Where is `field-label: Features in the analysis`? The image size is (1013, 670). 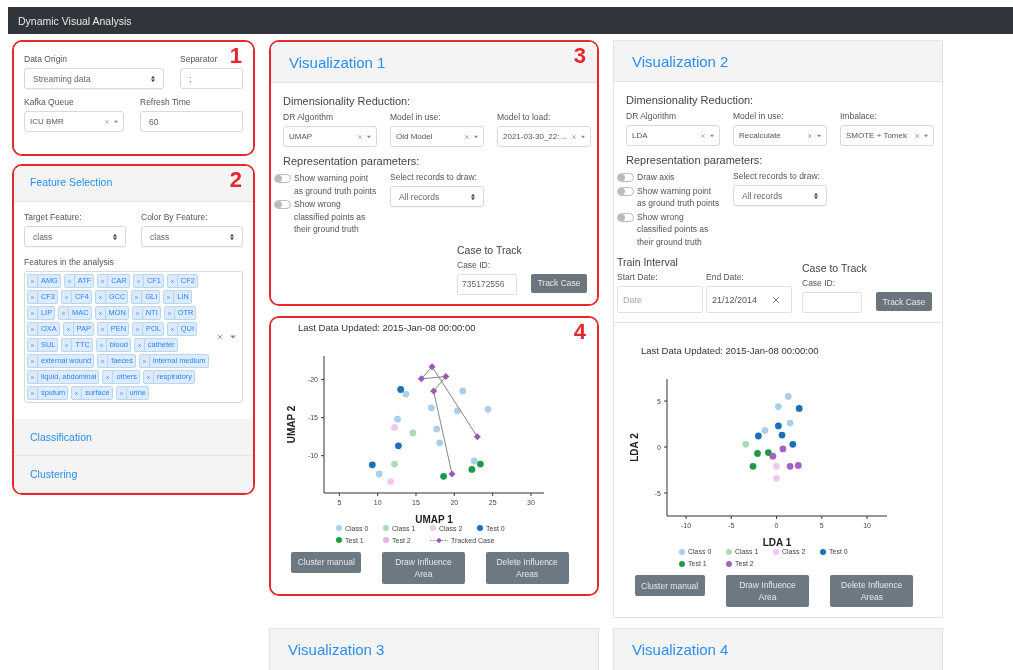
field-label: Features in the analysis is located at coordinates (69, 262).